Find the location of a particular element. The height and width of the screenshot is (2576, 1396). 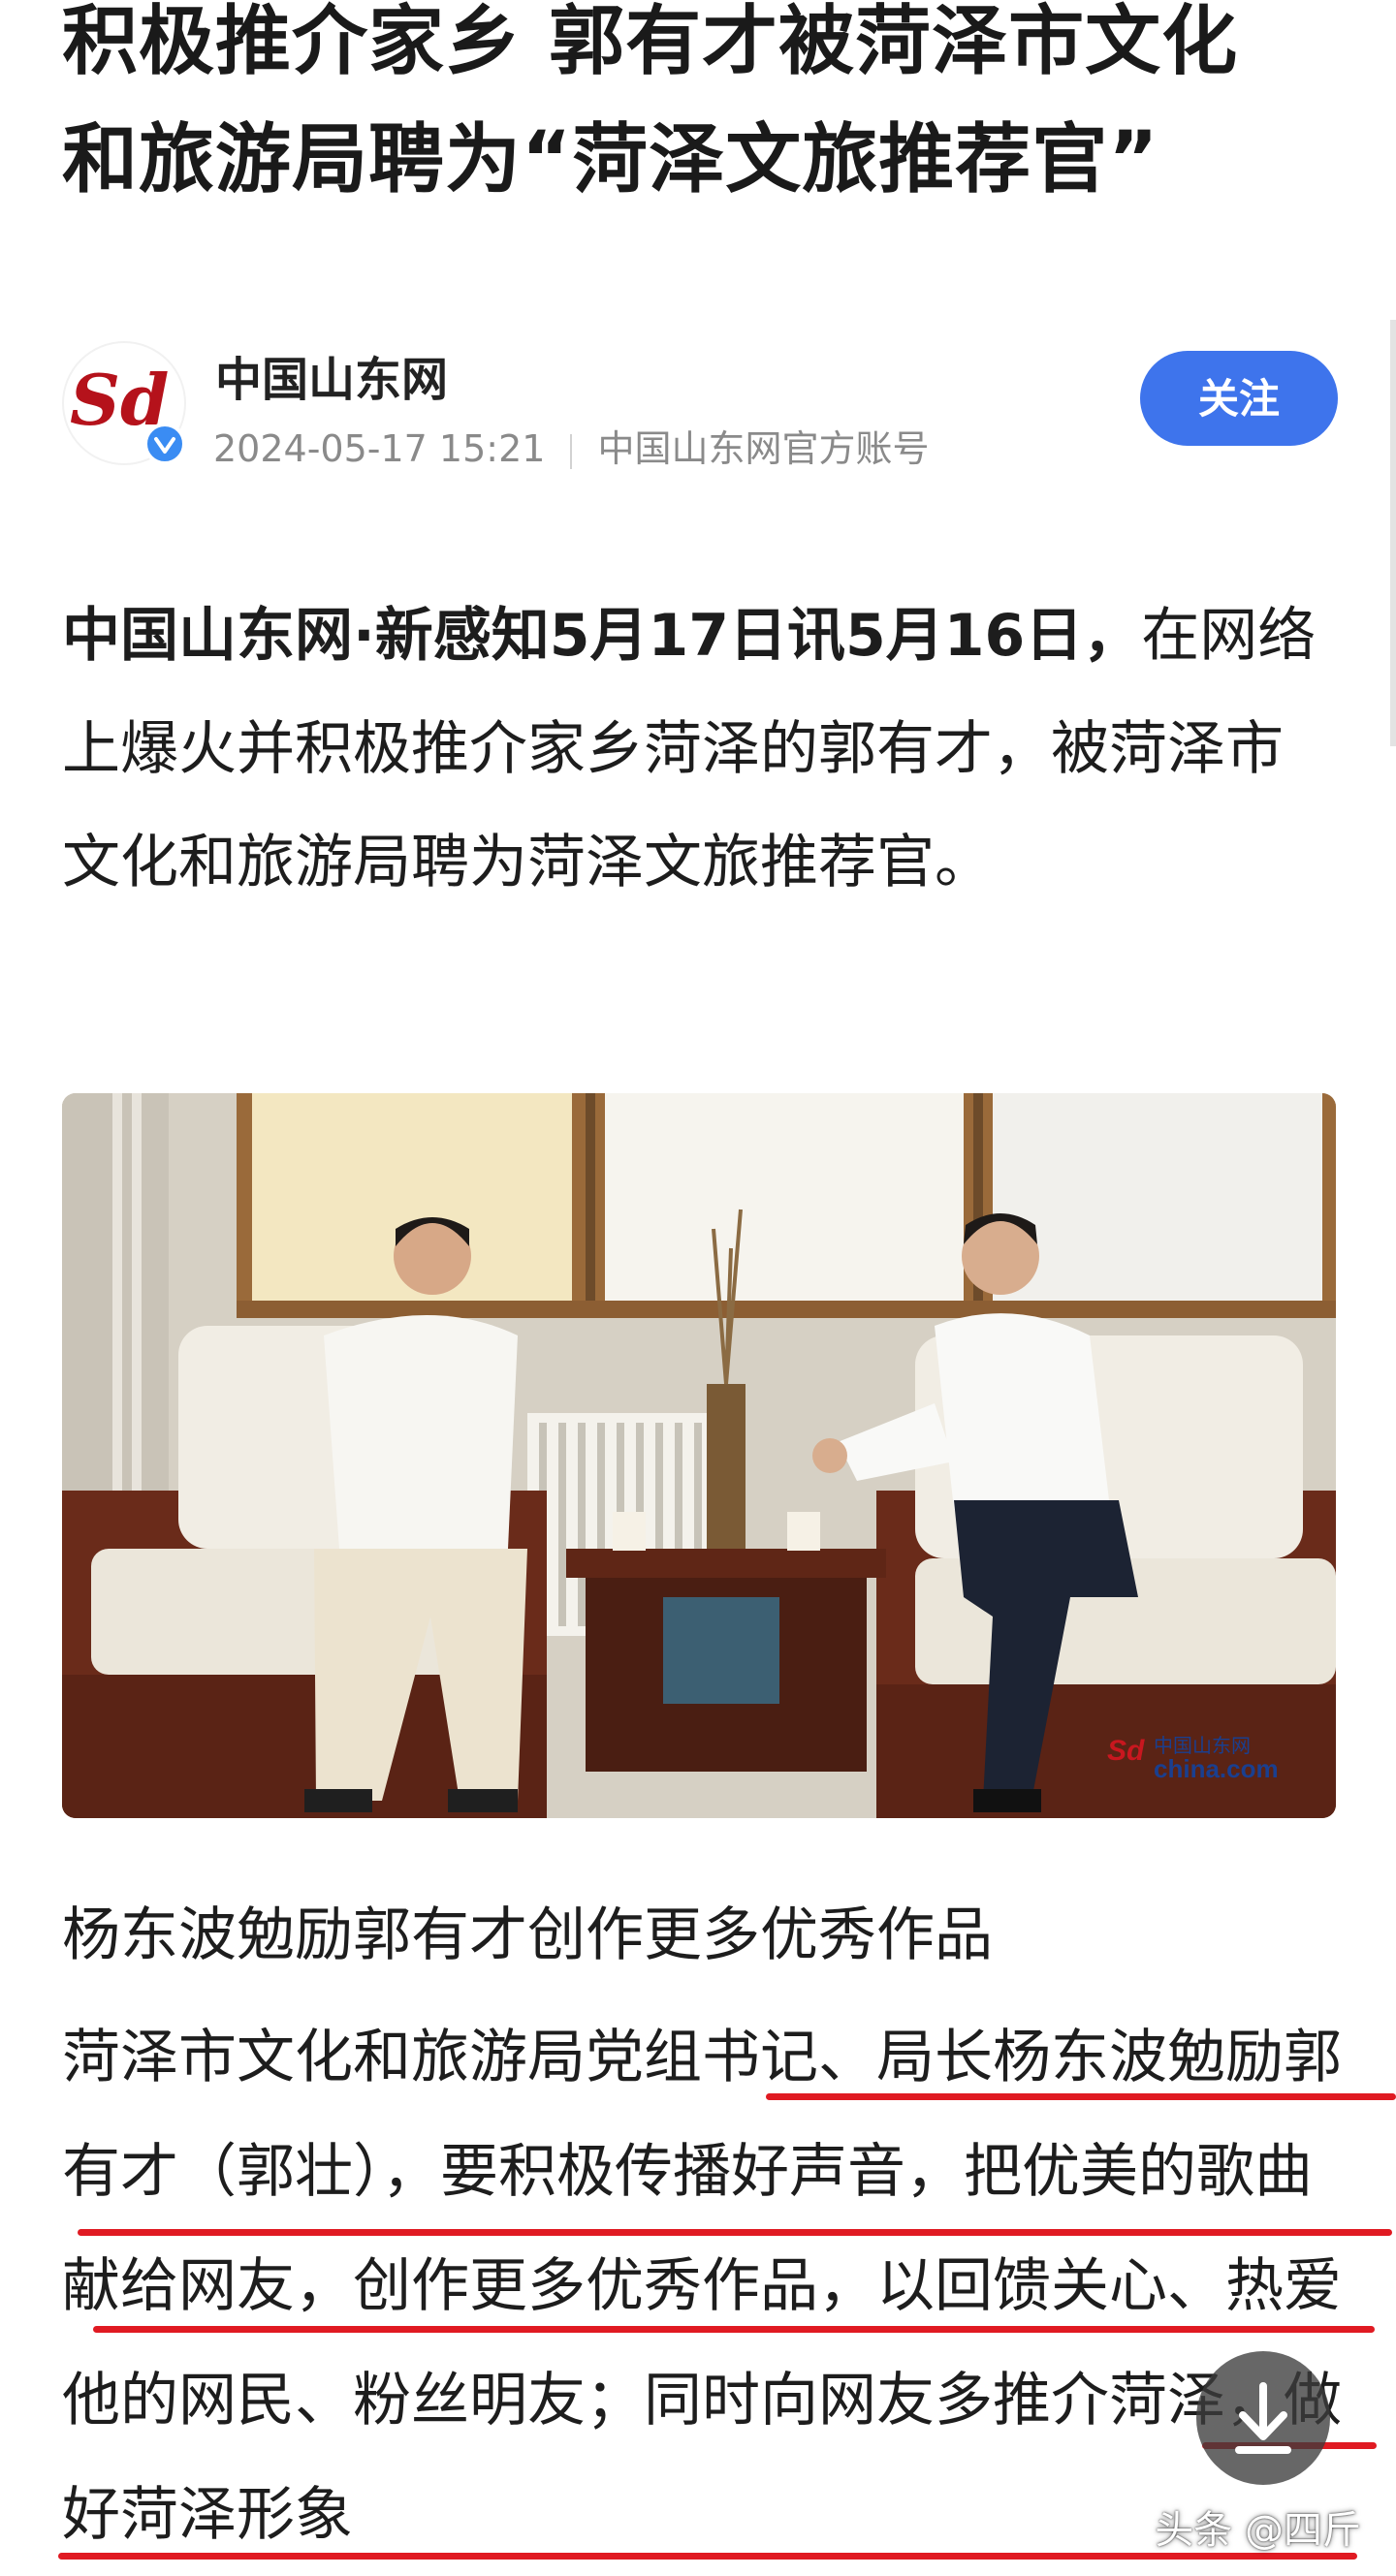

lead-dateline: 中国山东网·新感知5月17日讯5月16日， is located at coordinates (602, 636).